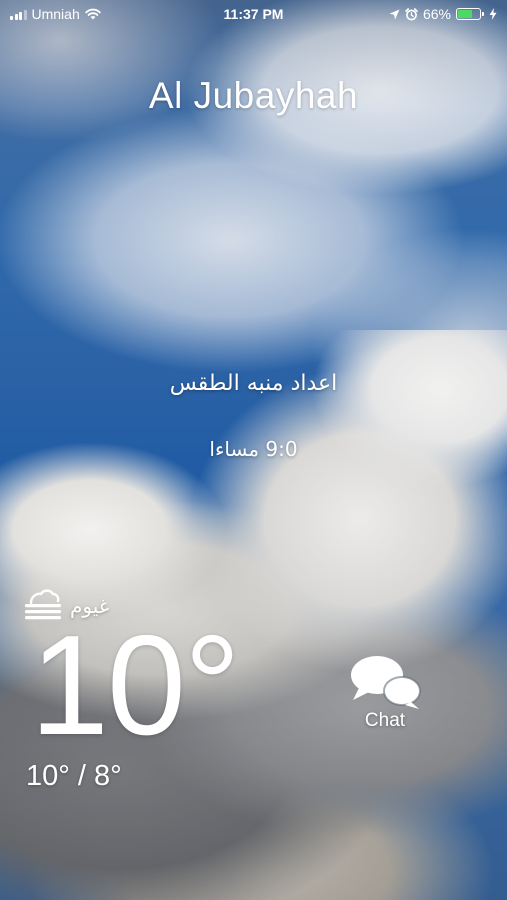  What do you see at coordinates (18, 14) in the screenshot?
I see `signal-icon` at bounding box center [18, 14].